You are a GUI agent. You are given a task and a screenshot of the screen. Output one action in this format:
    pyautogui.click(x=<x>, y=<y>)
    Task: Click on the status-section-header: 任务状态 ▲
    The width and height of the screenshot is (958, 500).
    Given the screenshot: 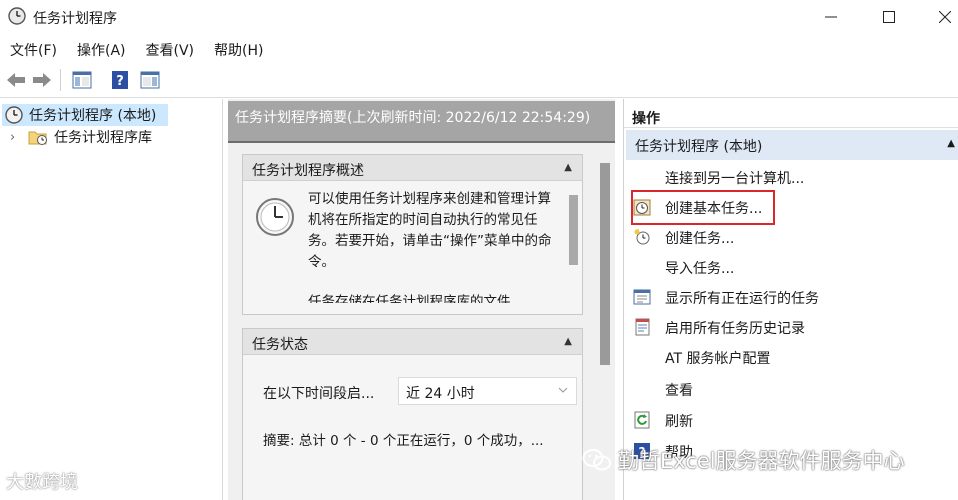 What is the action you would take?
    pyautogui.click(x=412, y=342)
    